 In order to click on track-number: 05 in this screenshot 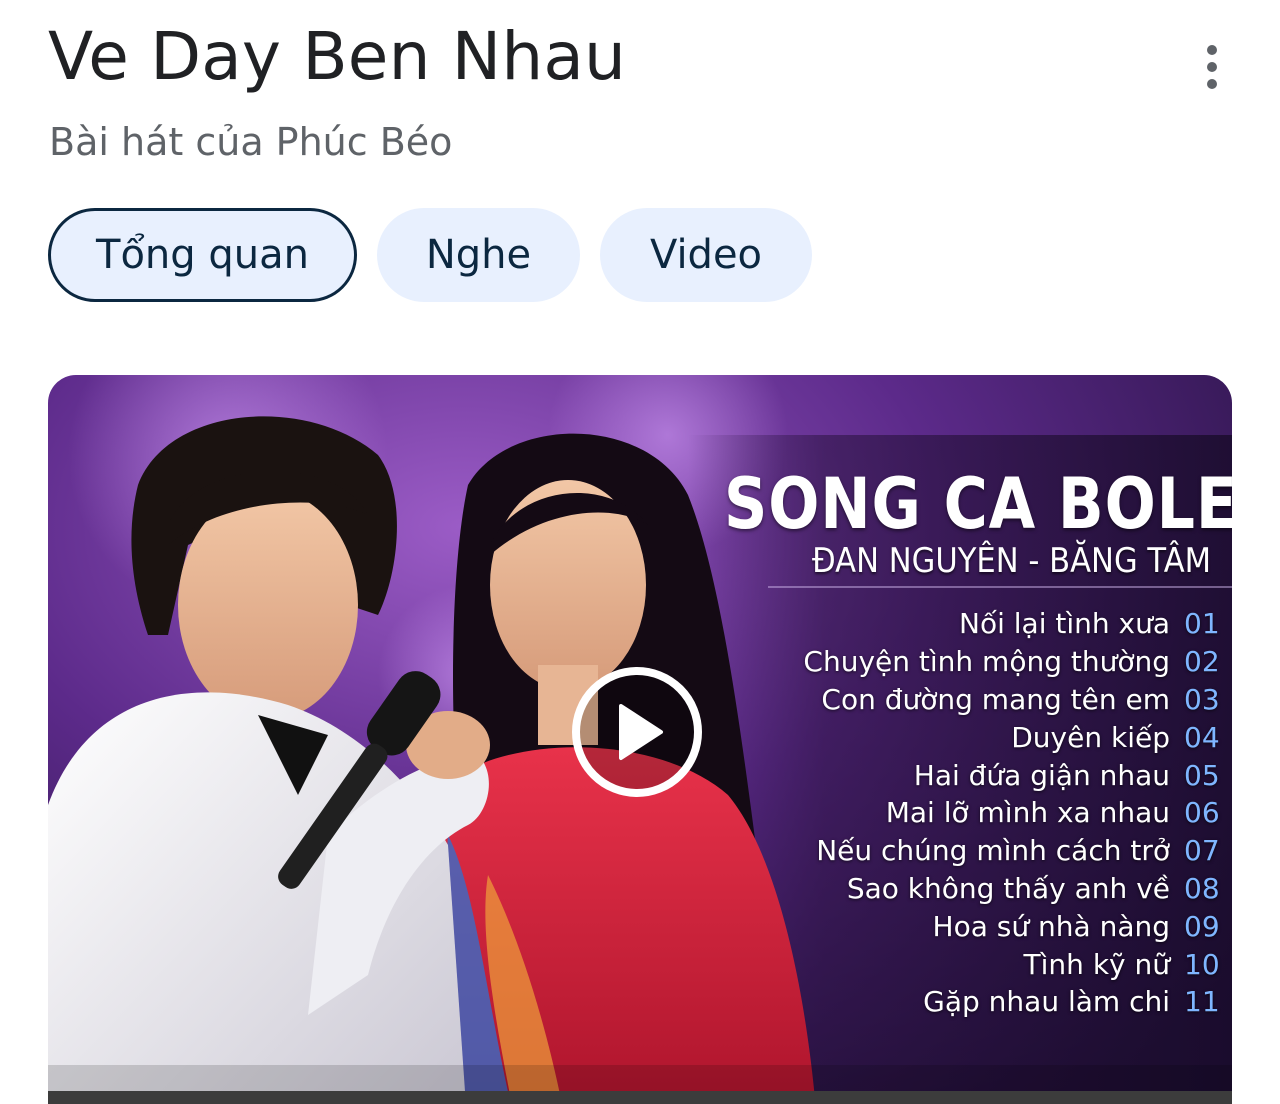, I will do `click(1202, 775)`.